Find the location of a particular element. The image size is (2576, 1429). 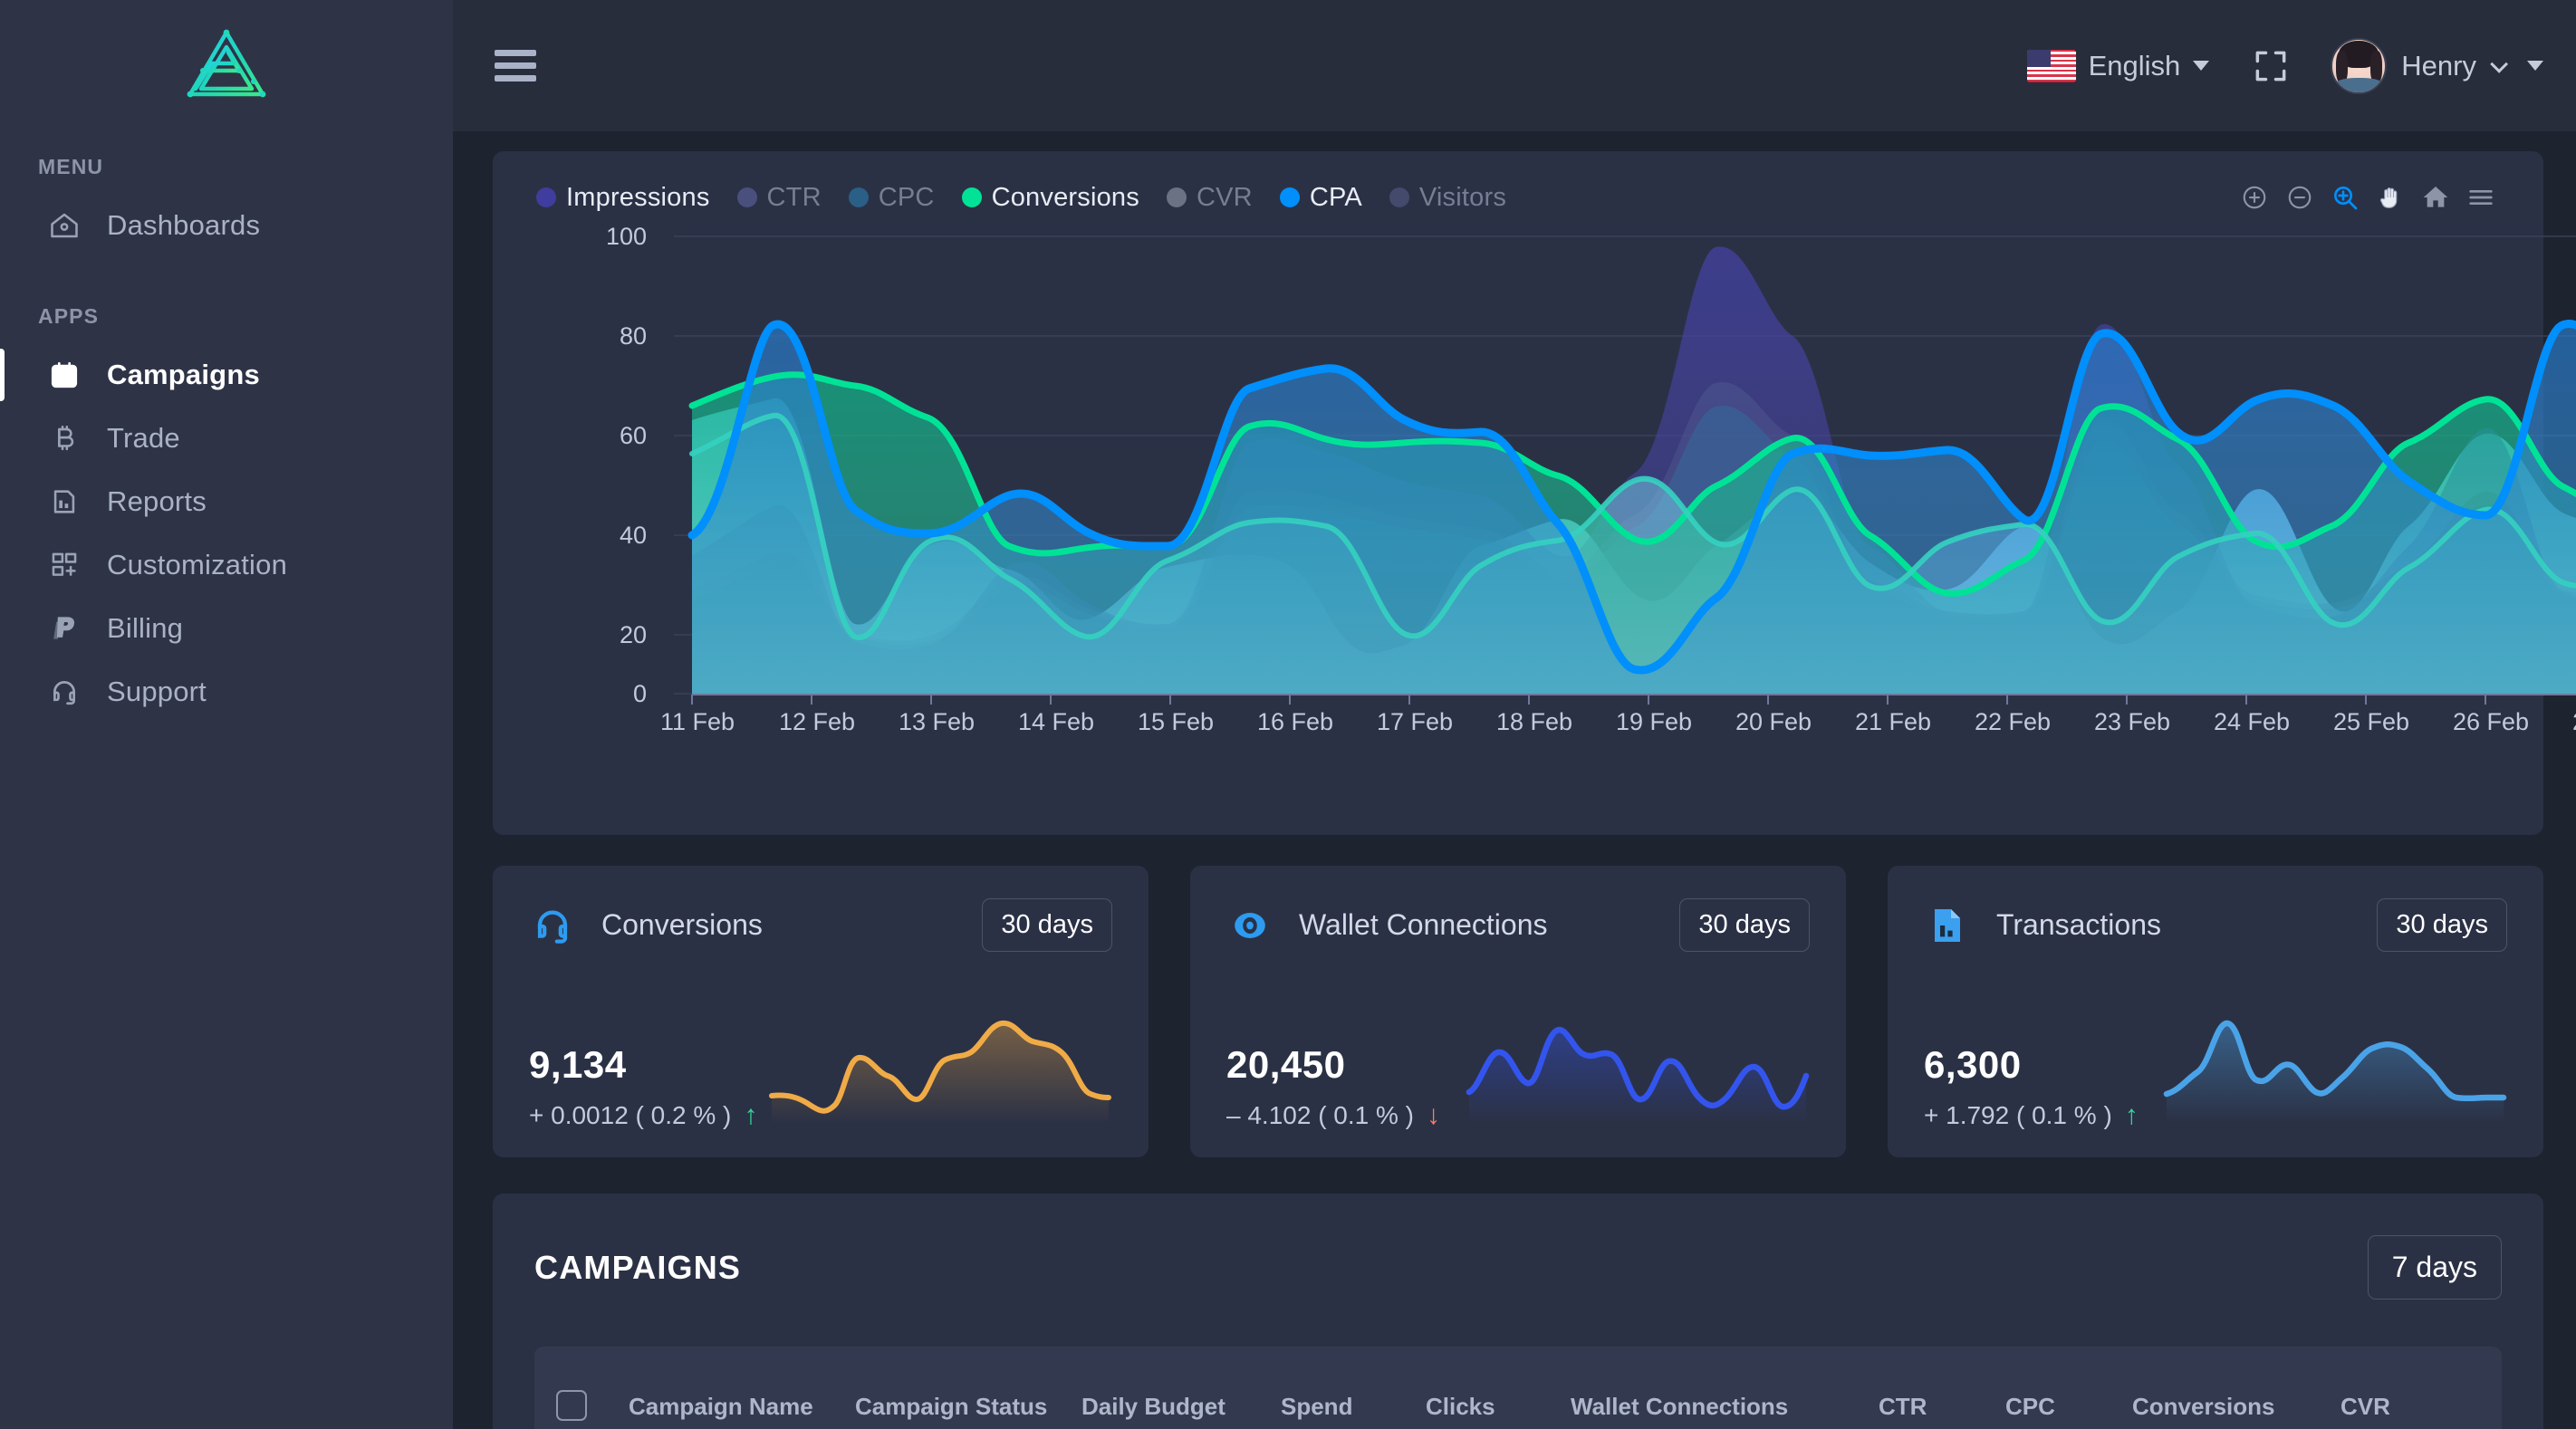

stat-values: 20,450 – 4.102 ( 0.1 % ) ↓ is located at coordinates (1333, 1086).